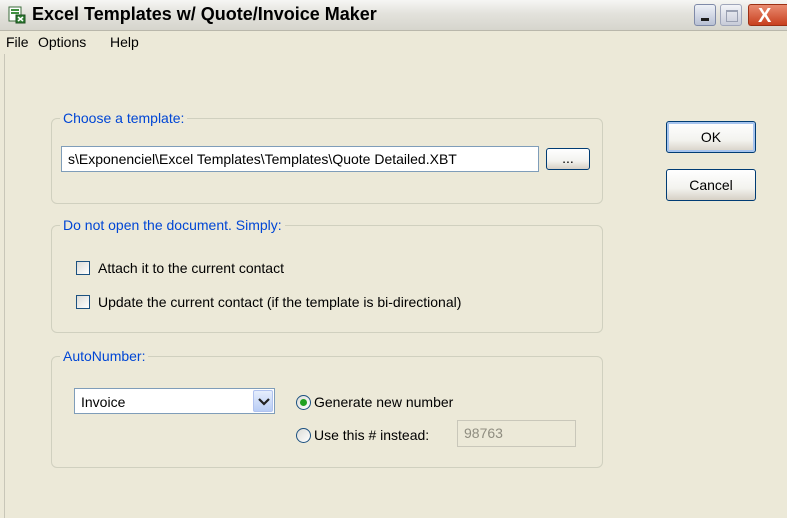  What do you see at coordinates (263, 401) in the screenshot?
I see `chevron-down-icon` at bounding box center [263, 401].